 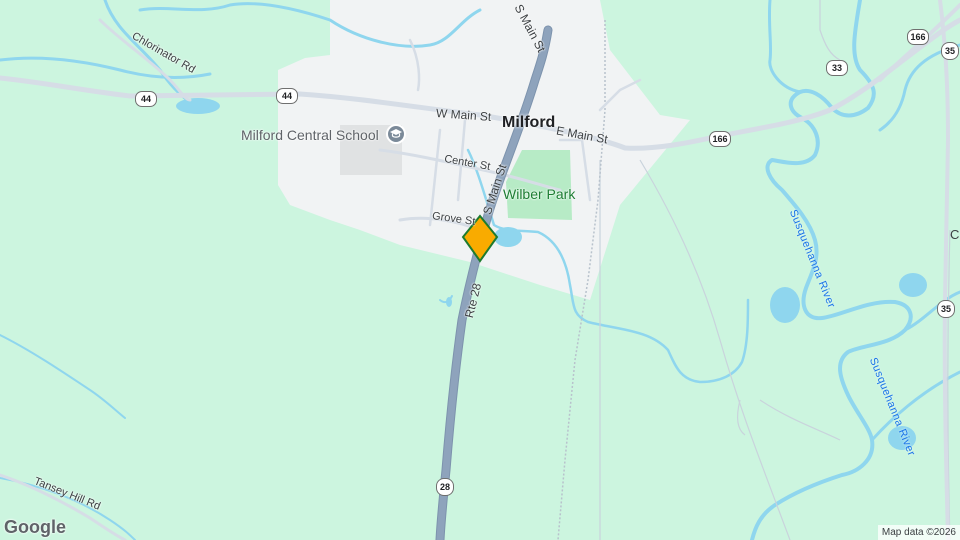 I want to click on poi-label-school: Milford Central School, so click(x=310, y=135).